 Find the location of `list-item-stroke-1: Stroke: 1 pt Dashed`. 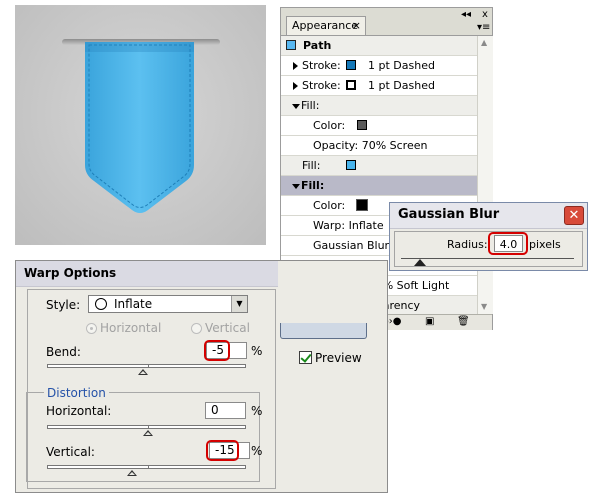

list-item-stroke-1: Stroke: 1 pt Dashed is located at coordinates (379, 66).